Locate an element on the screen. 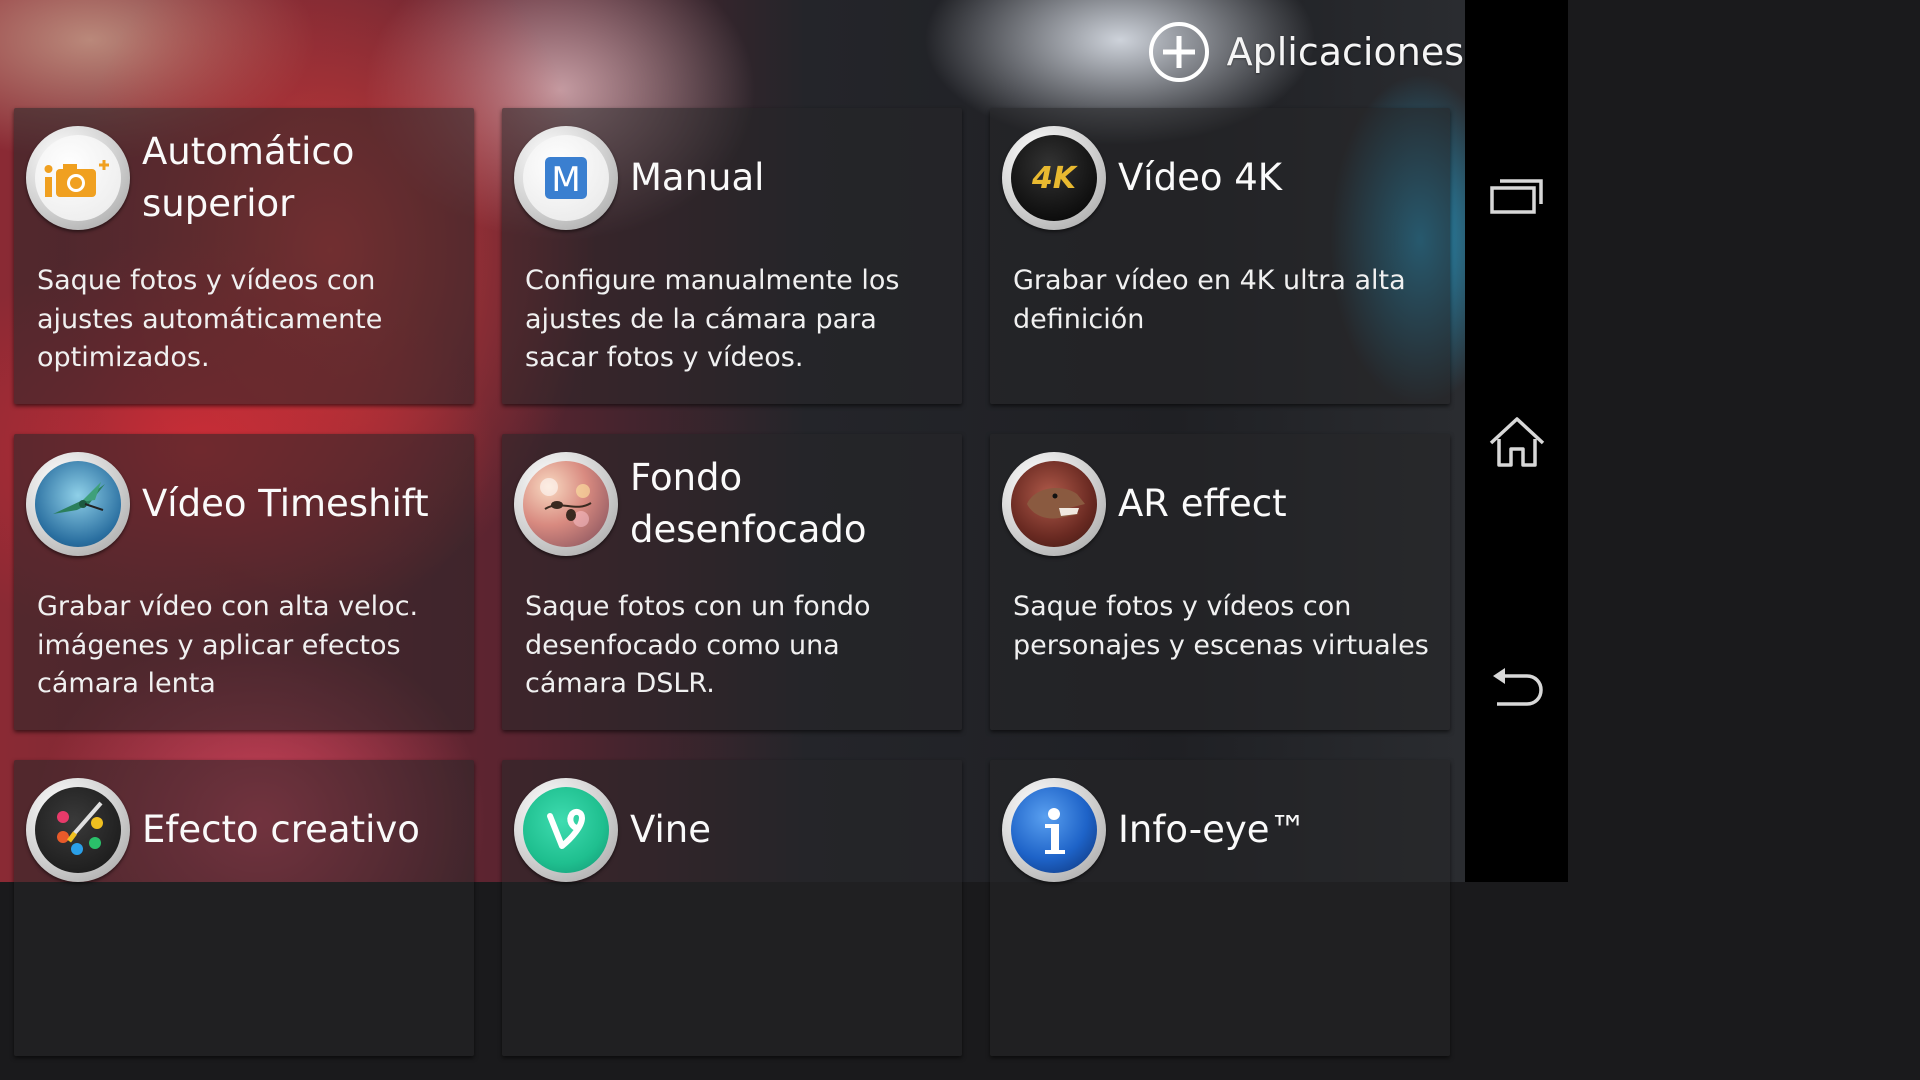 The image size is (1920, 1080). card-title: Fondo desenfocado is located at coordinates (748, 503).